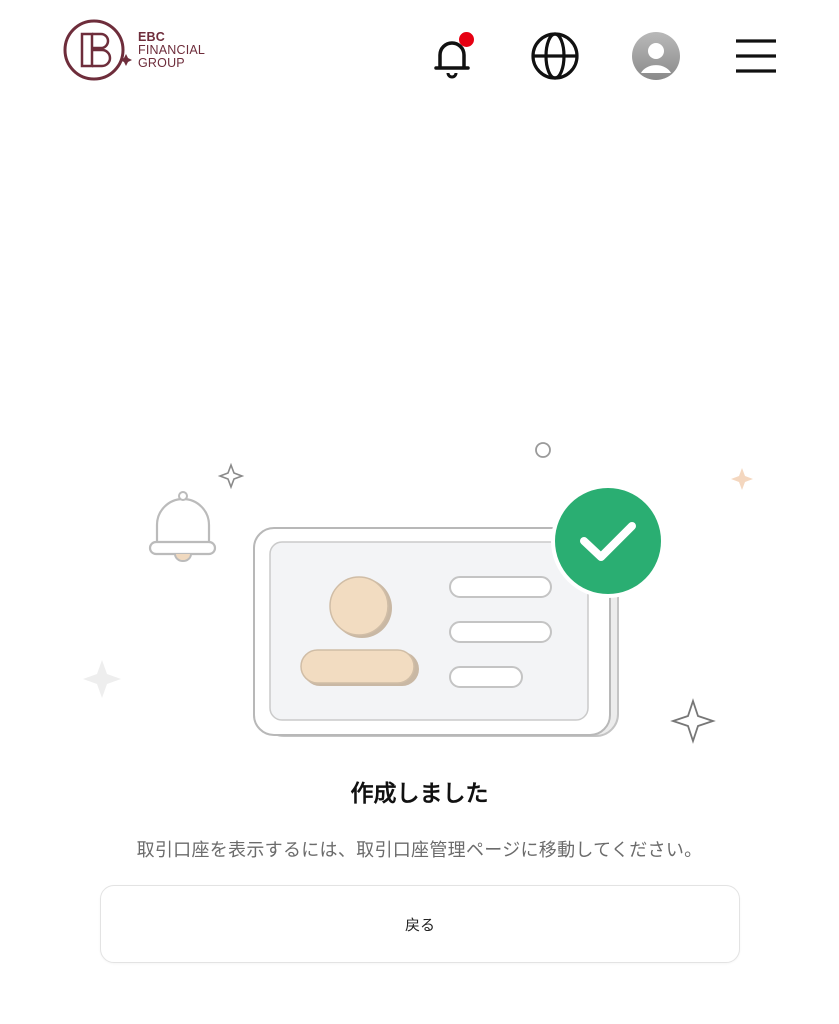  Describe the element at coordinates (608, 541) in the screenshot. I see `success-check-icon` at that location.